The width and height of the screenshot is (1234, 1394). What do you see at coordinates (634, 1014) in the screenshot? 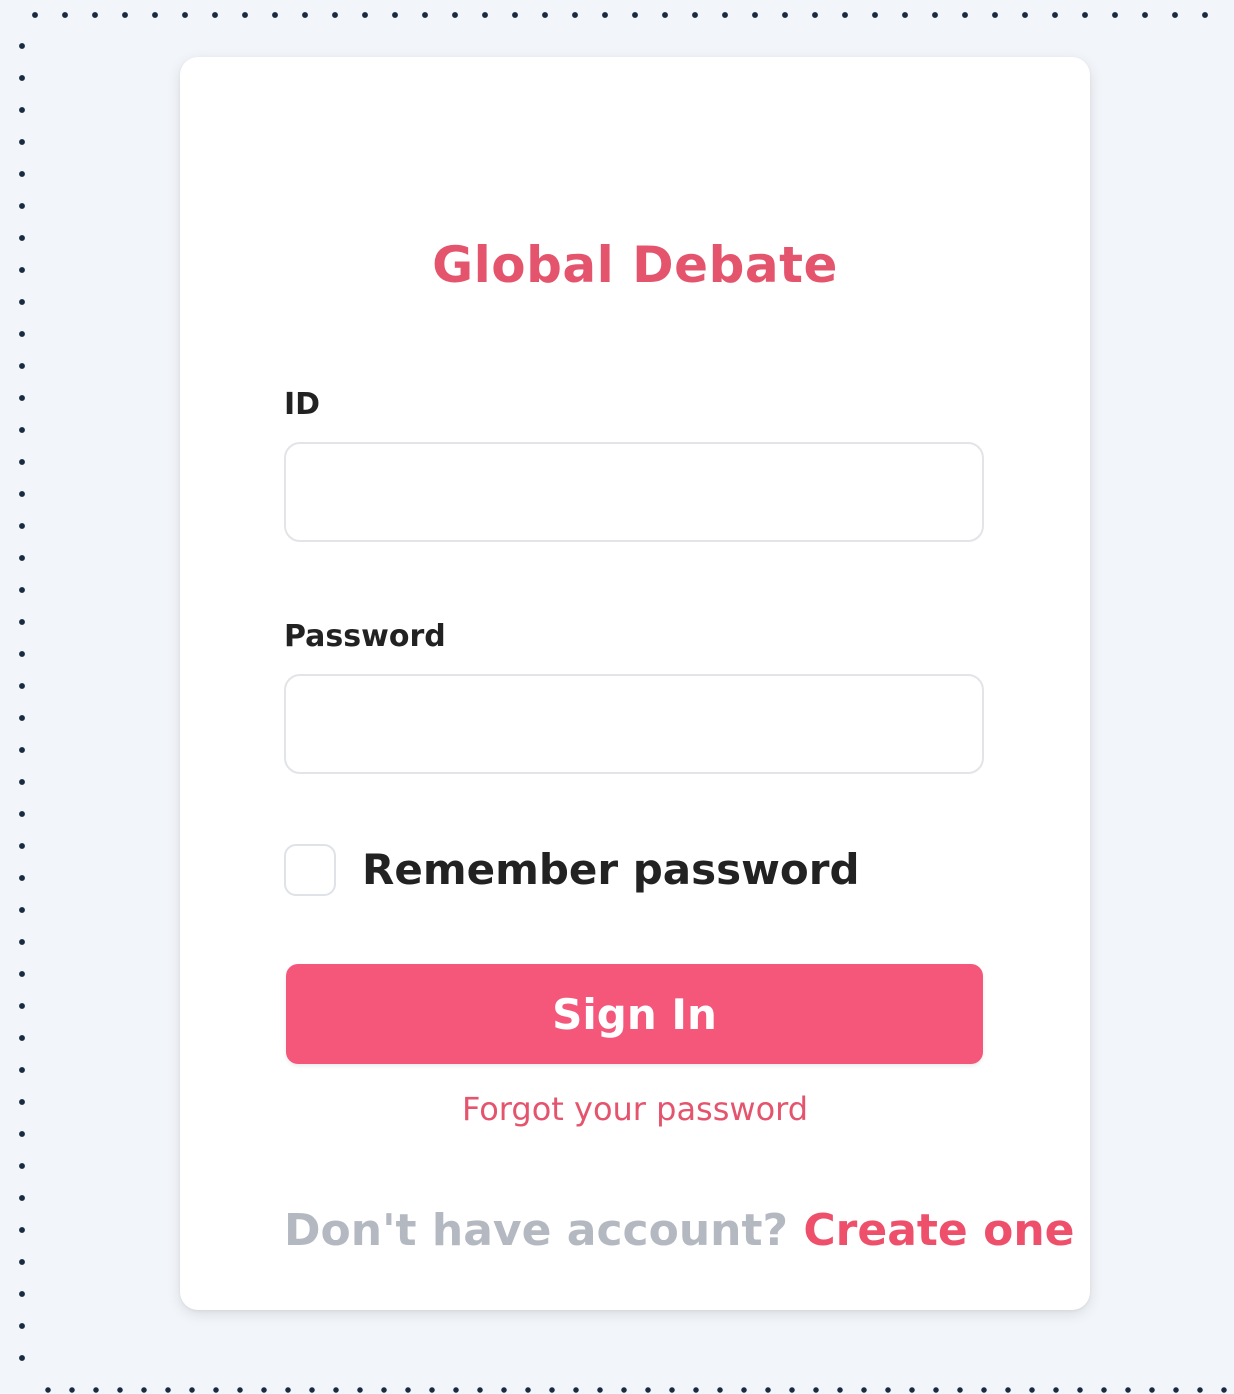
I see `sign-in-button: Sign In` at bounding box center [634, 1014].